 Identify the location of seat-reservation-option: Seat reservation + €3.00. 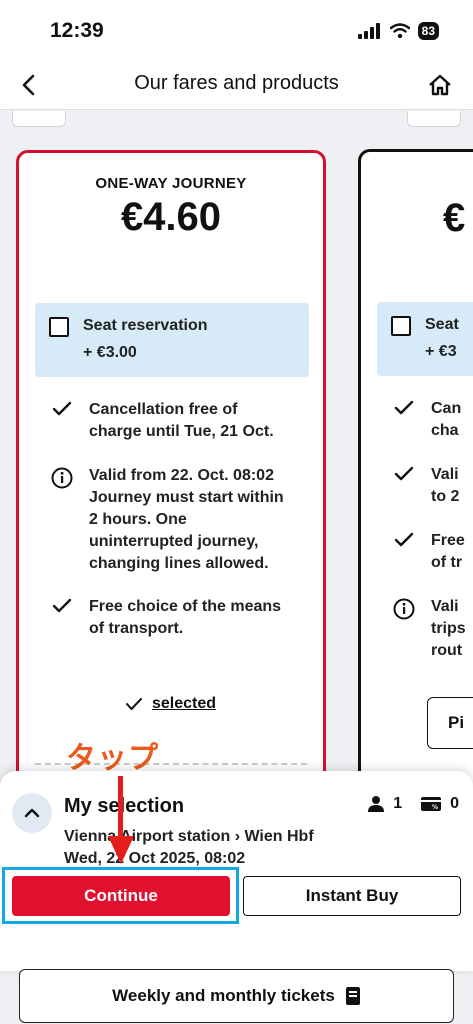
(172, 340).